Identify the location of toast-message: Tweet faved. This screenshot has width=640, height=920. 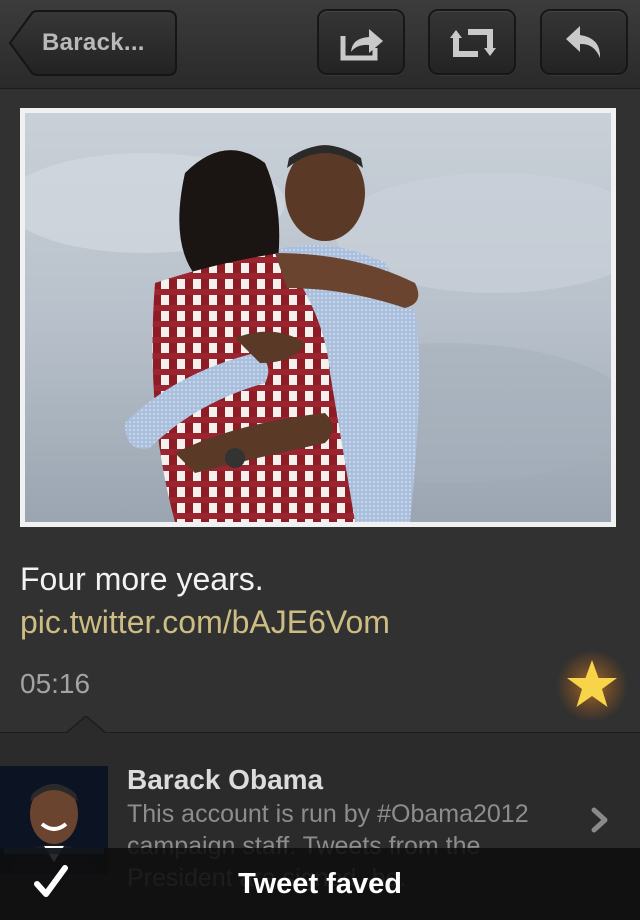
(320, 884).